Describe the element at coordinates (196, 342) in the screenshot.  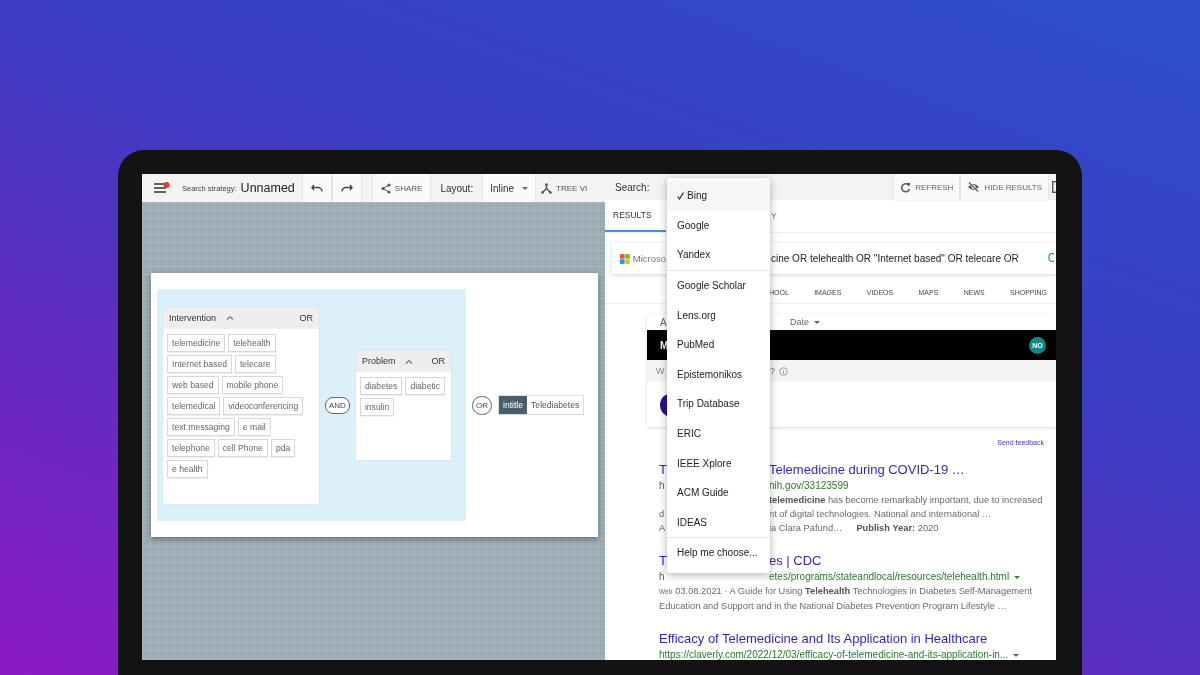
I see `term-chip: telemedicine` at that location.